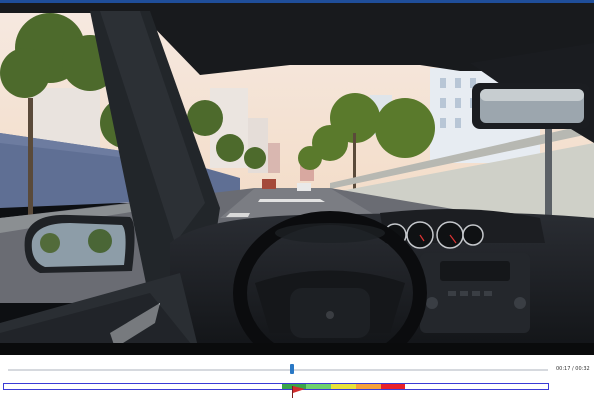 This screenshot has height=400, width=594. I want to click on timeline-segment-yellow, so click(343, 386).